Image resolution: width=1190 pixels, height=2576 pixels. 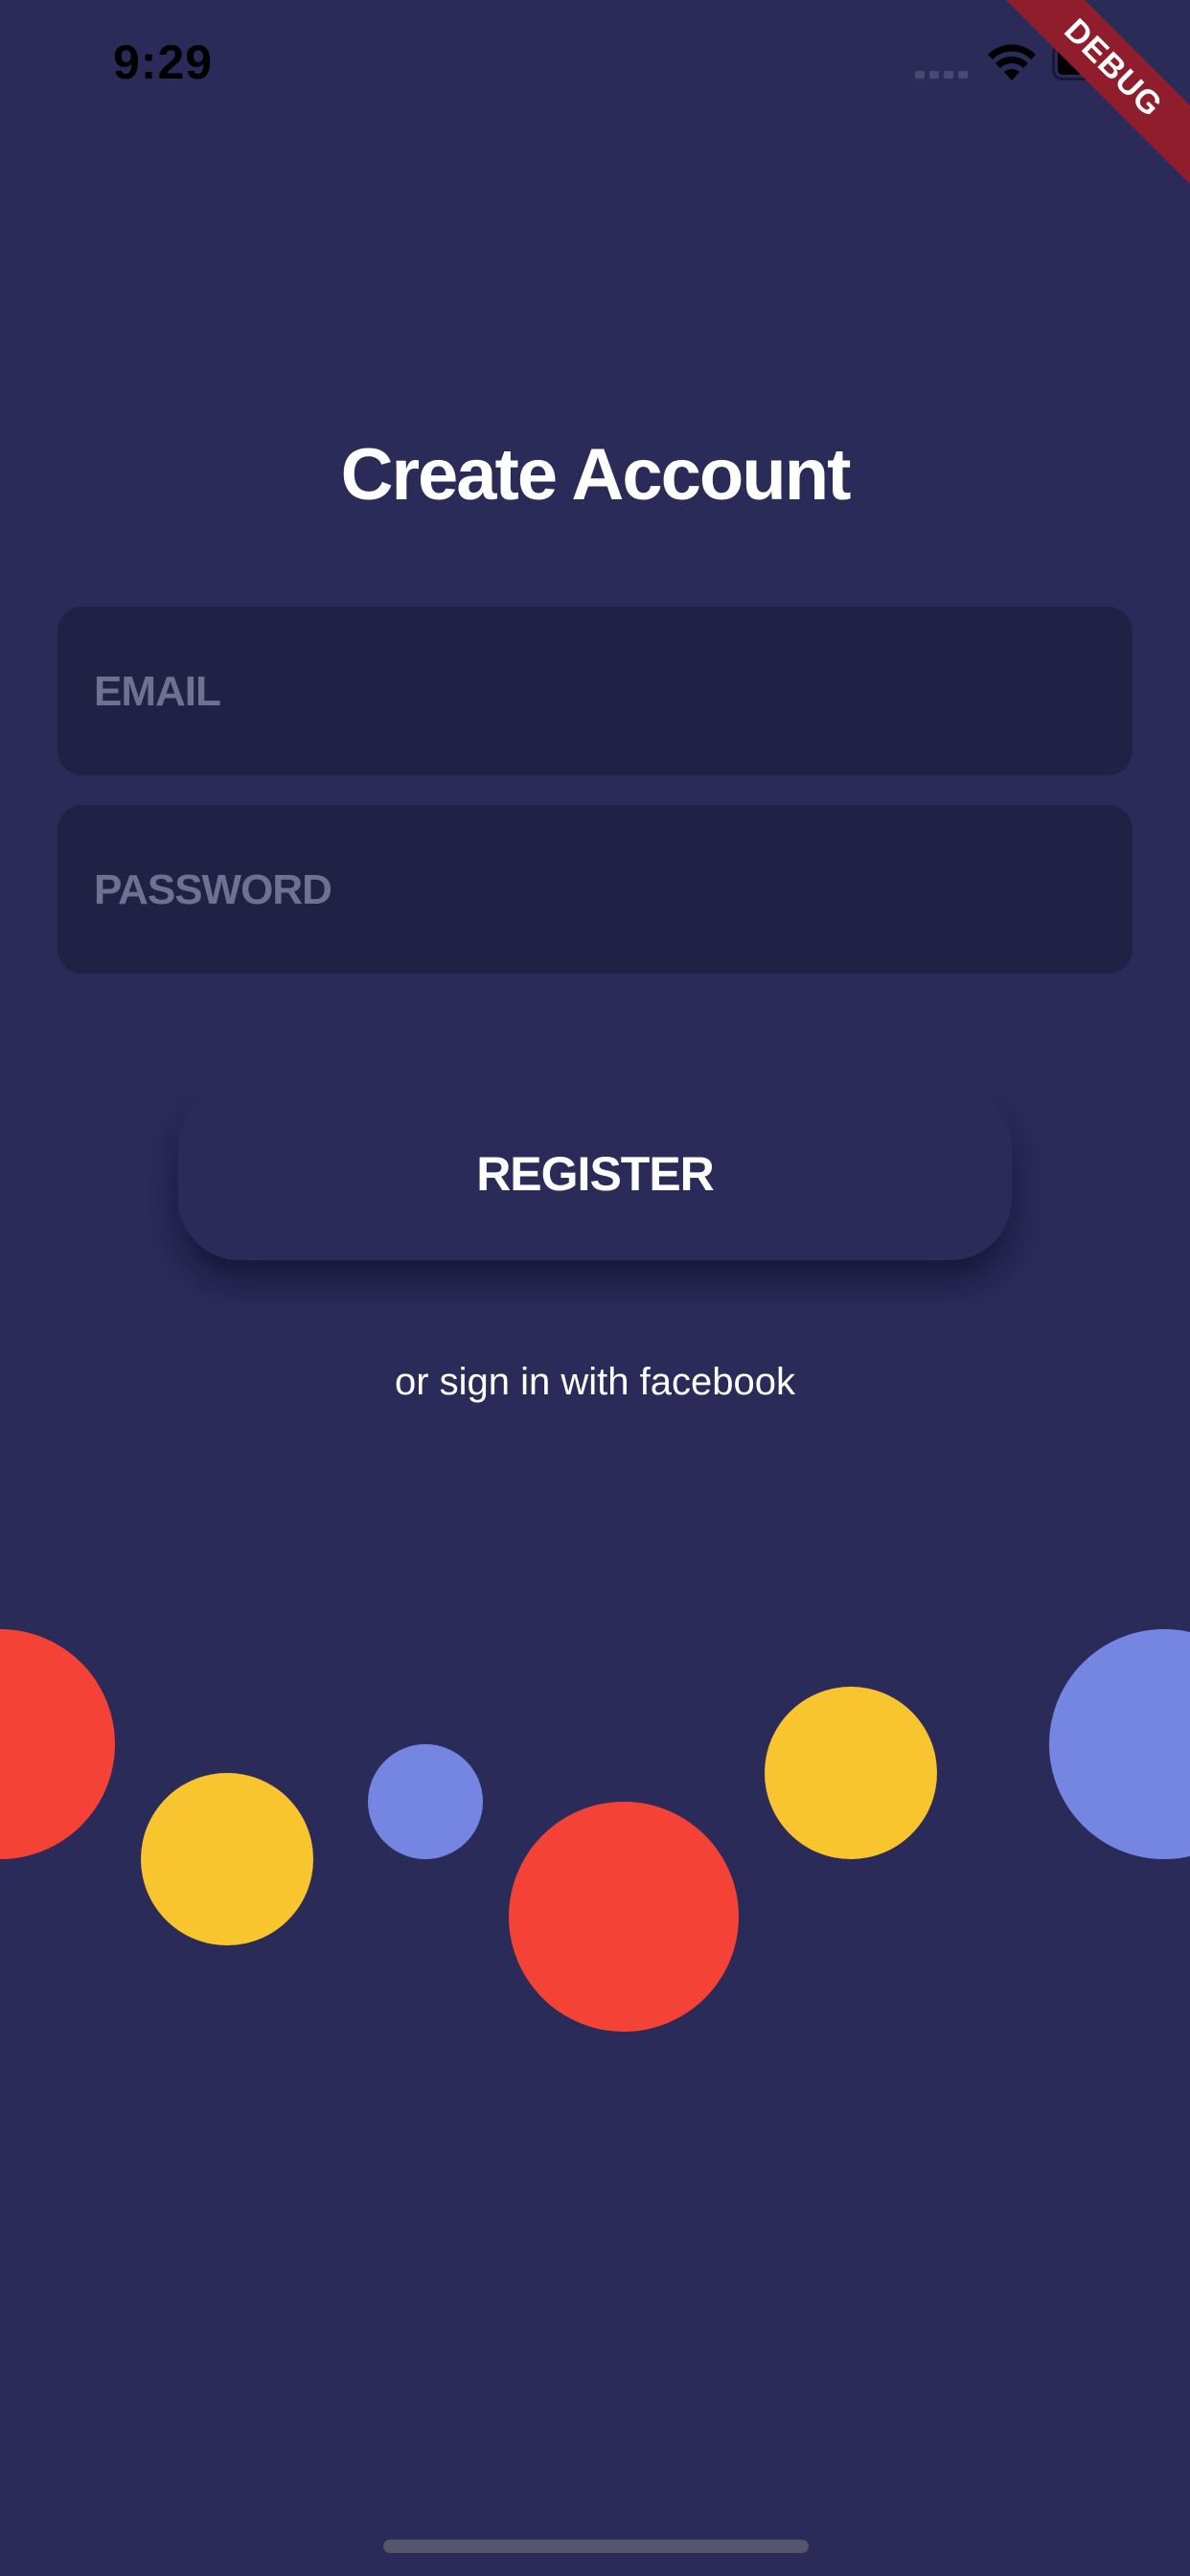 I want to click on password-field-container, so click(x=596, y=890).